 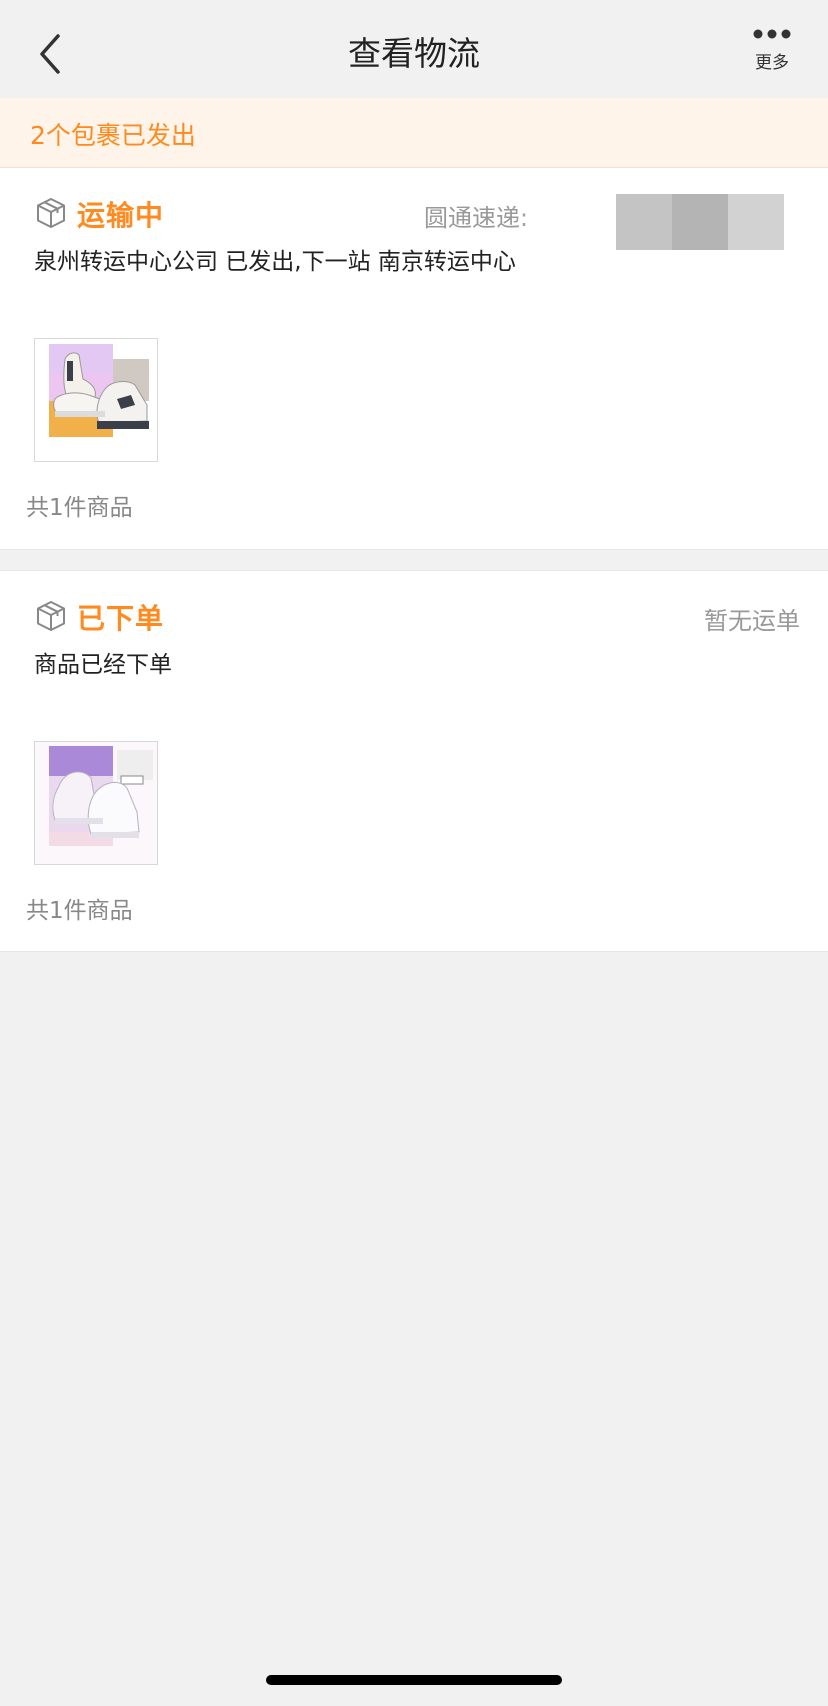 I want to click on redacted-tracking-number, so click(x=700, y=222).